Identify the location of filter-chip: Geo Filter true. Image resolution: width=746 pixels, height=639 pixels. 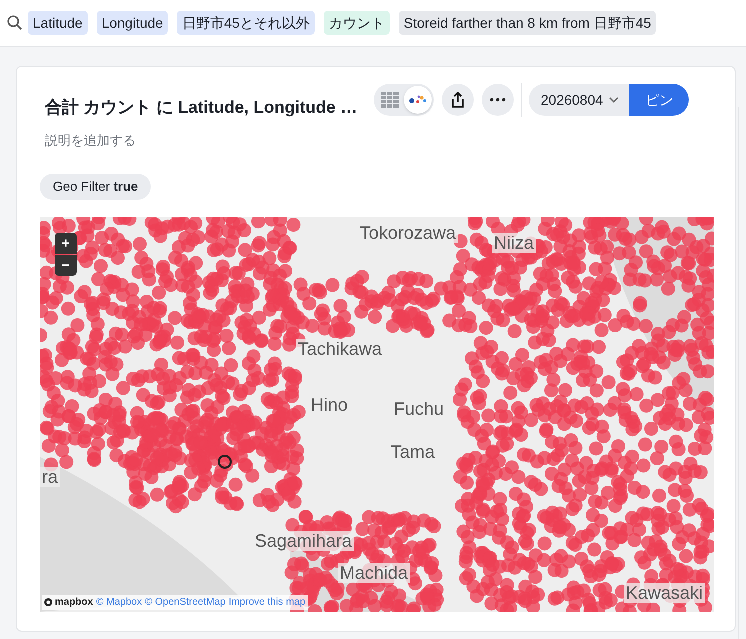
(96, 187).